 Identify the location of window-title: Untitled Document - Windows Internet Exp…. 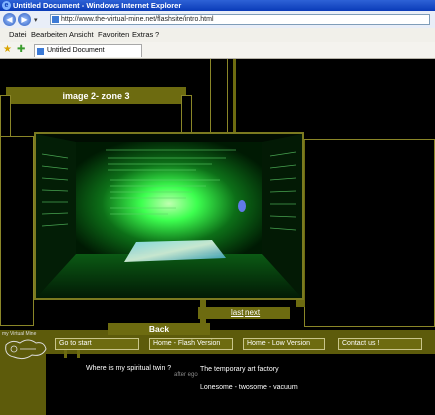
(97, 5).